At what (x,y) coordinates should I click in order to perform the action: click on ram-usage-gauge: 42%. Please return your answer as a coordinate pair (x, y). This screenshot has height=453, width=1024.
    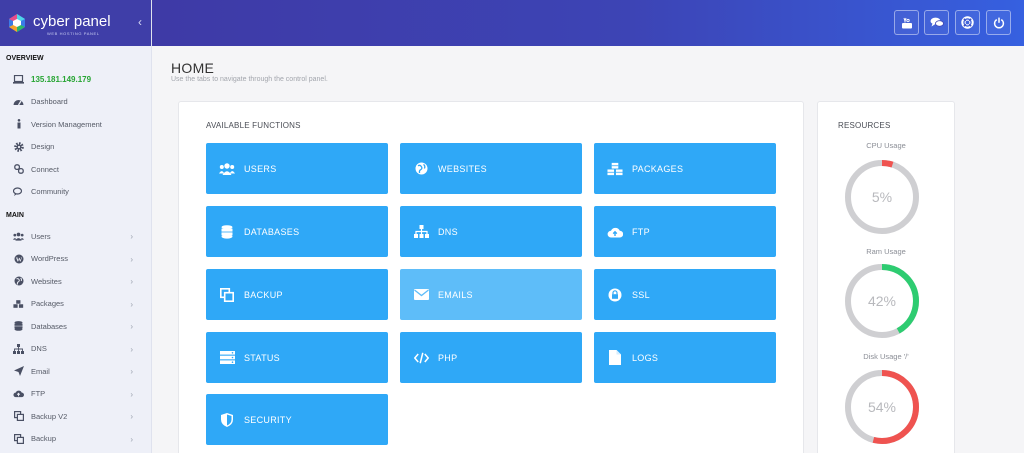
    Looking at the image, I should click on (882, 301).